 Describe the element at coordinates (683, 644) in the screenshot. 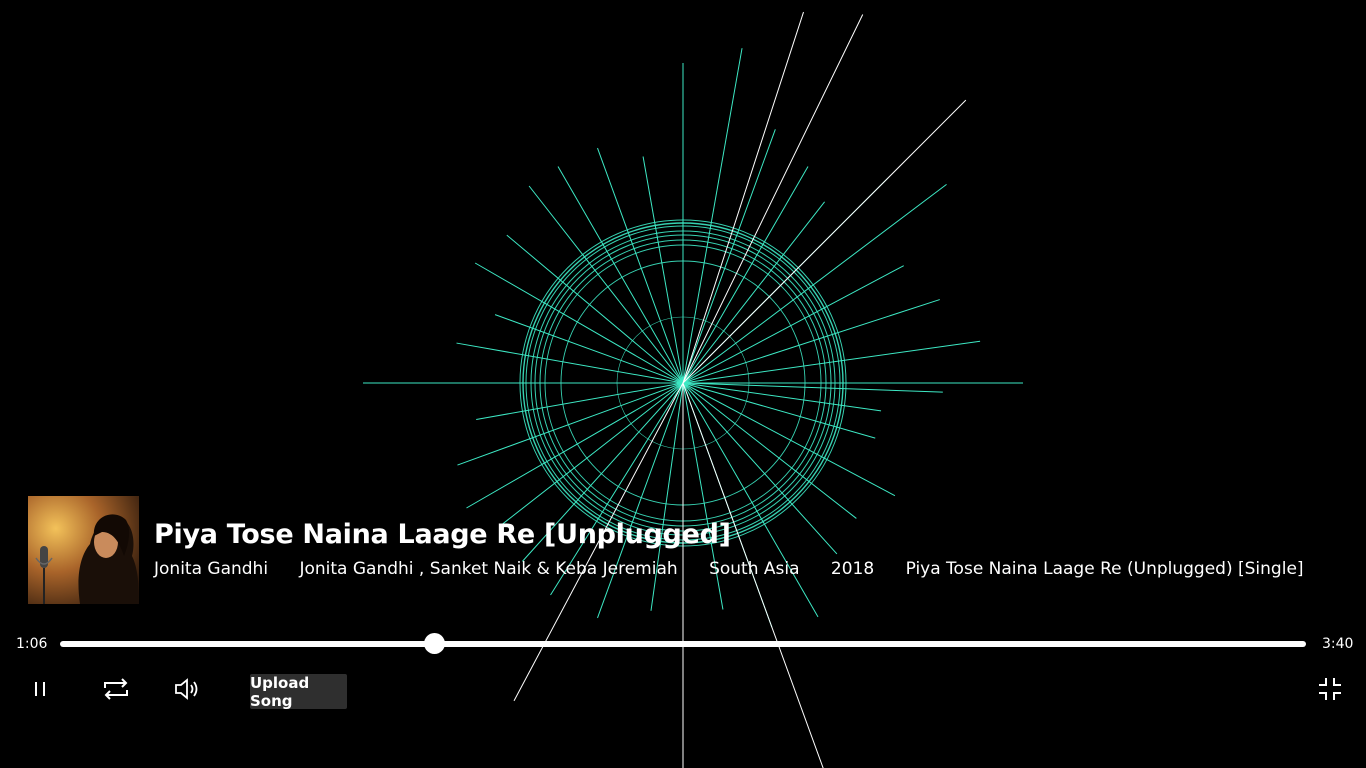

I see `progress-bar` at that location.